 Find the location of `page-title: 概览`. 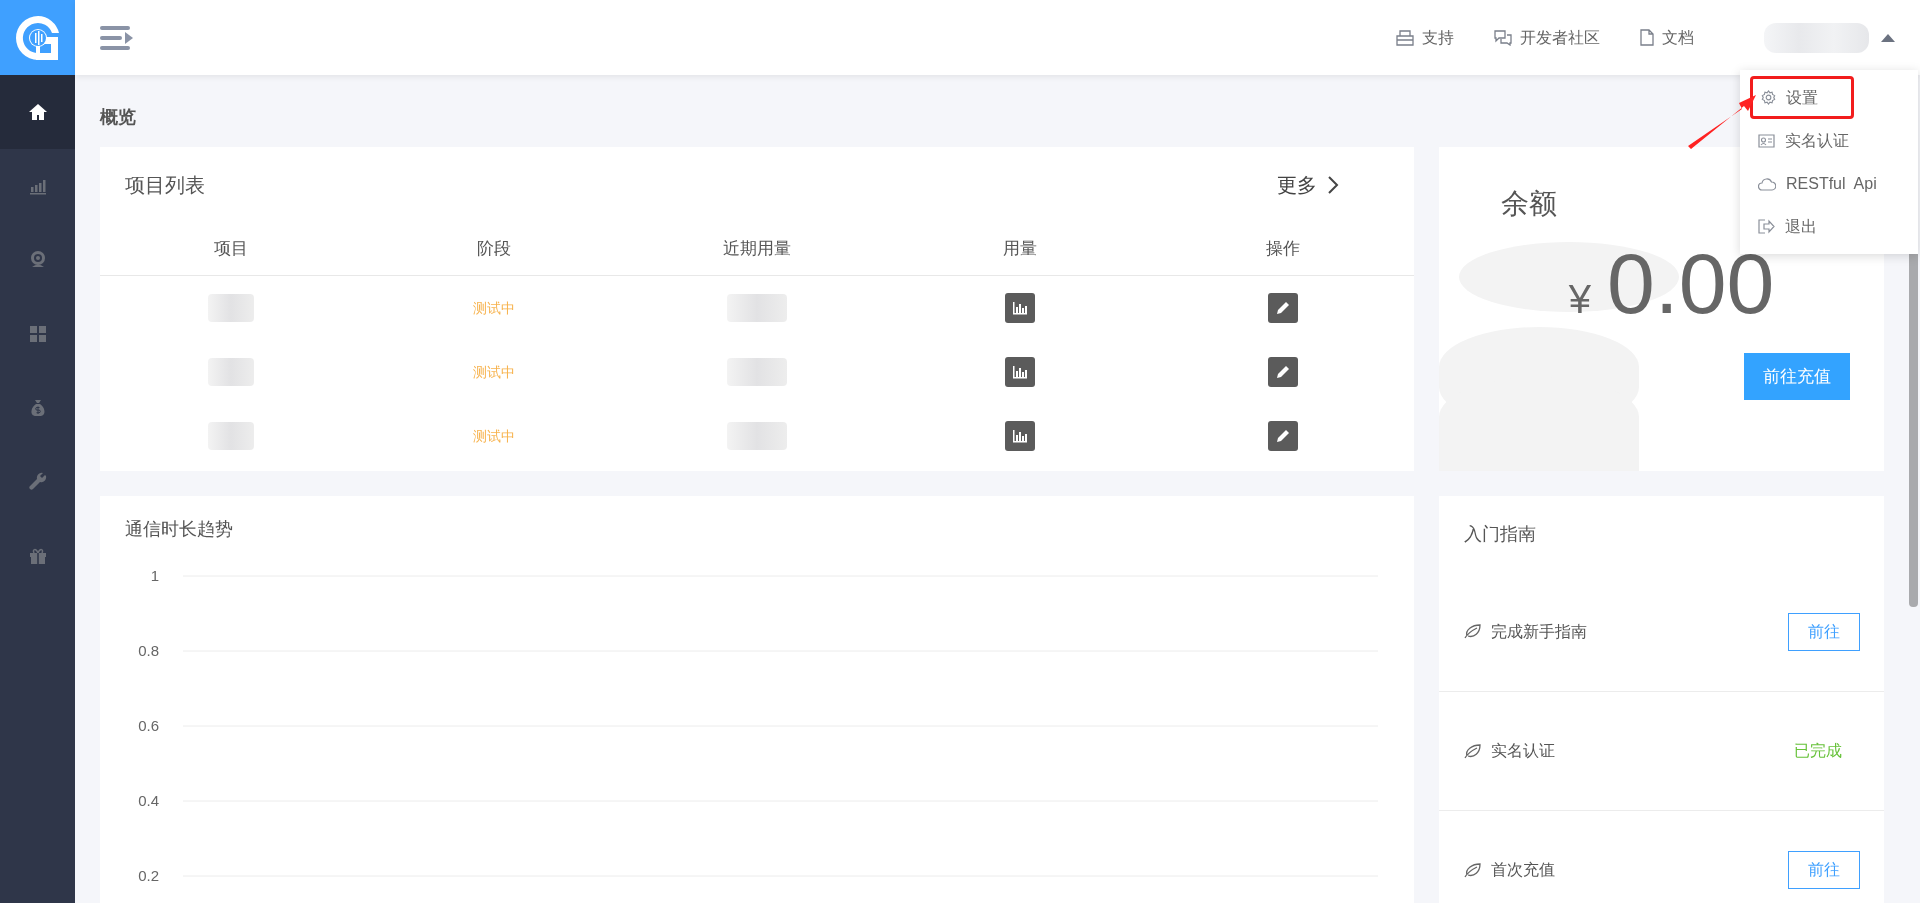

page-title: 概览 is located at coordinates (118, 117).